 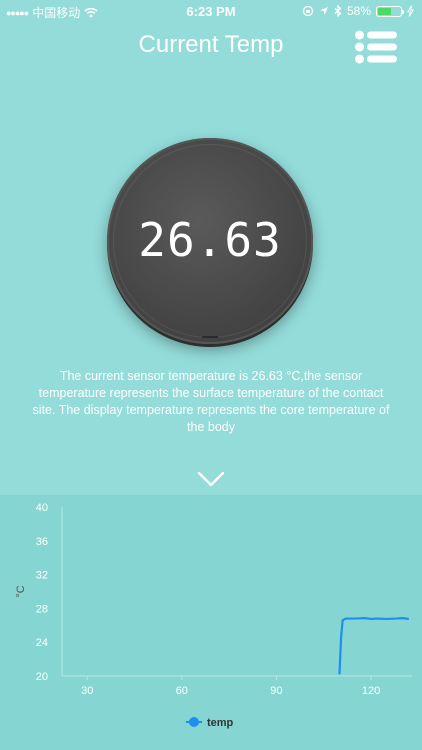 What do you see at coordinates (21, 591) in the screenshot?
I see `y-axis-label: °C` at bounding box center [21, 591].